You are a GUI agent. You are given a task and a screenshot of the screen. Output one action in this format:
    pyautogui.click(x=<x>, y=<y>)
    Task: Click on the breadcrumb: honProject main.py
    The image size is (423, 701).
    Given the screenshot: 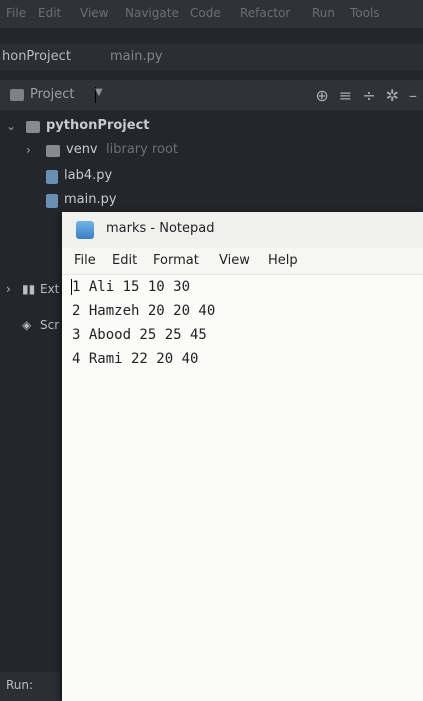 What is the action you would take?
    pyautogui.click(x=211, y=57)
    